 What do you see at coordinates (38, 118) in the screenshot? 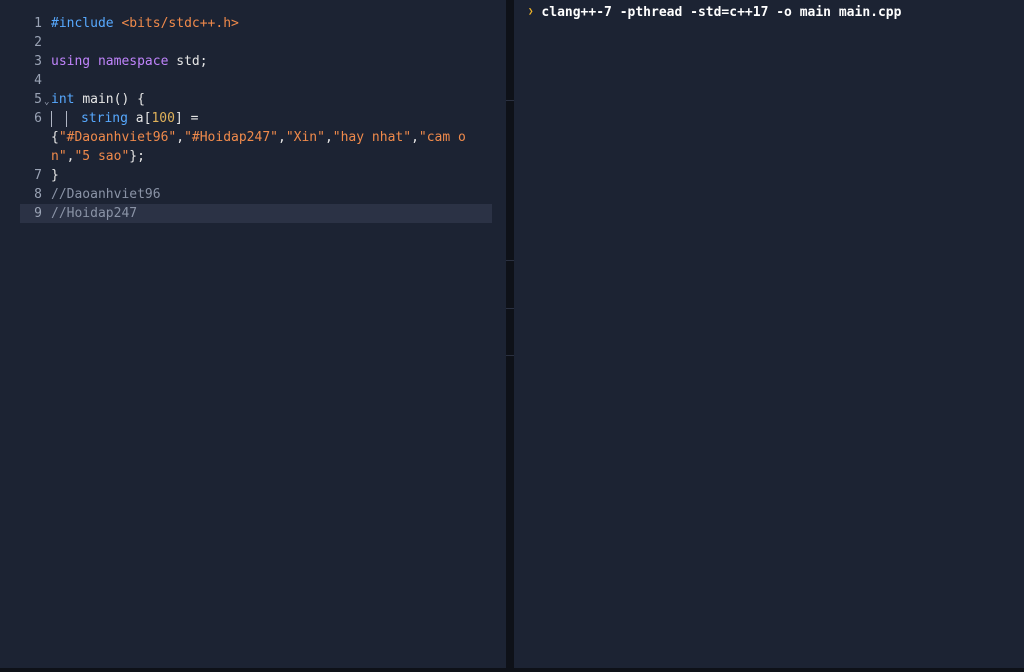
I see `line-number: 6` at bounding box center [38, 118].